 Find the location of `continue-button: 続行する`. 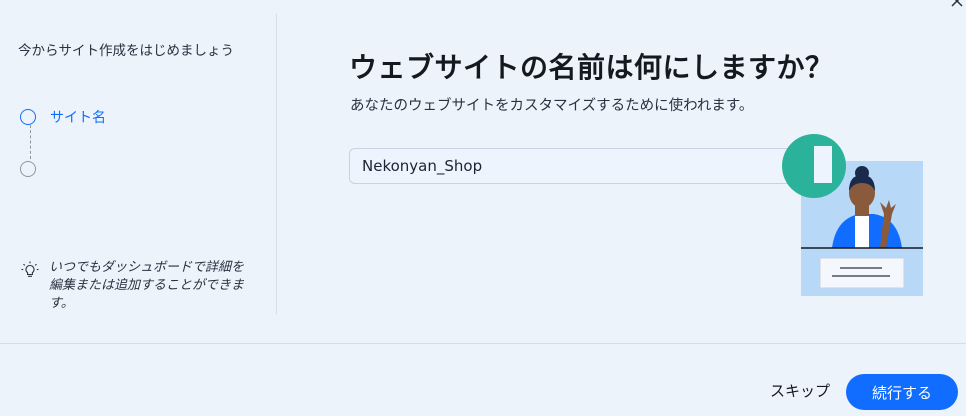

continue-button: 続行する is located at coordinates (902, 392).